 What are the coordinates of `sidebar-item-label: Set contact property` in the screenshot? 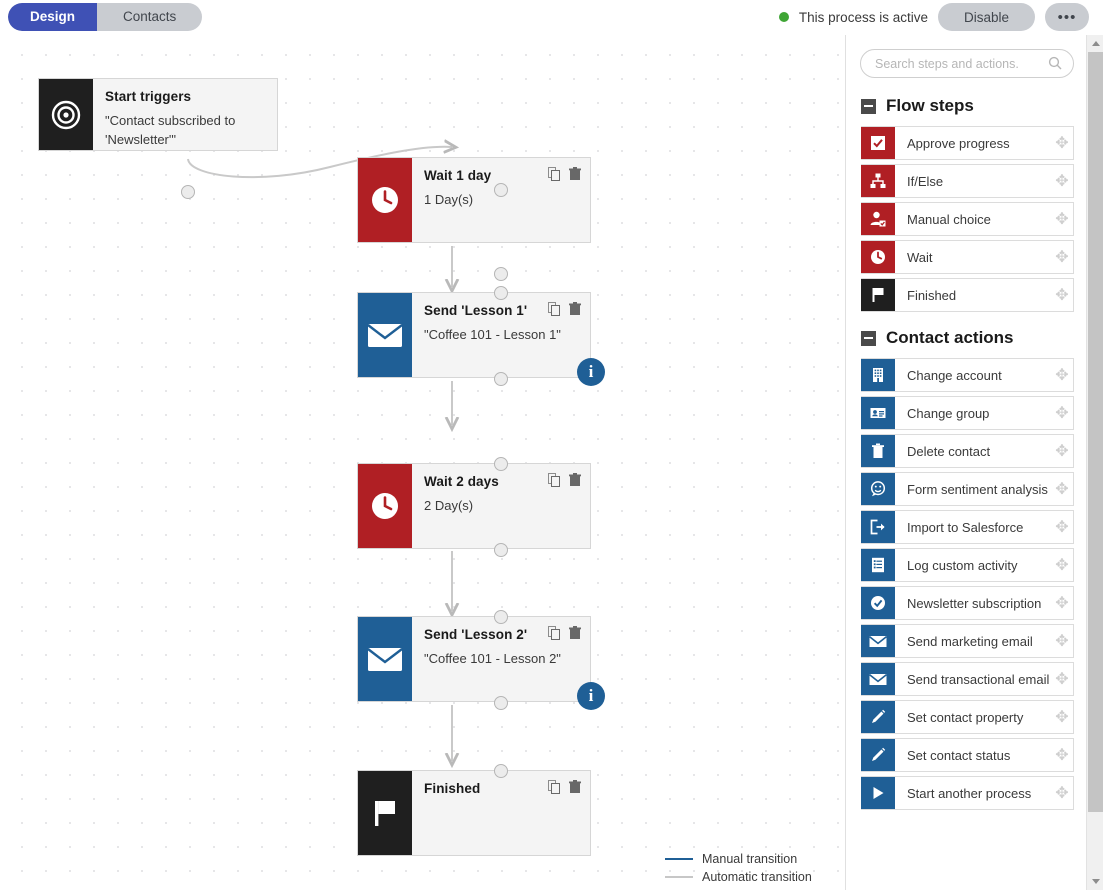 It's located at (965, 717).